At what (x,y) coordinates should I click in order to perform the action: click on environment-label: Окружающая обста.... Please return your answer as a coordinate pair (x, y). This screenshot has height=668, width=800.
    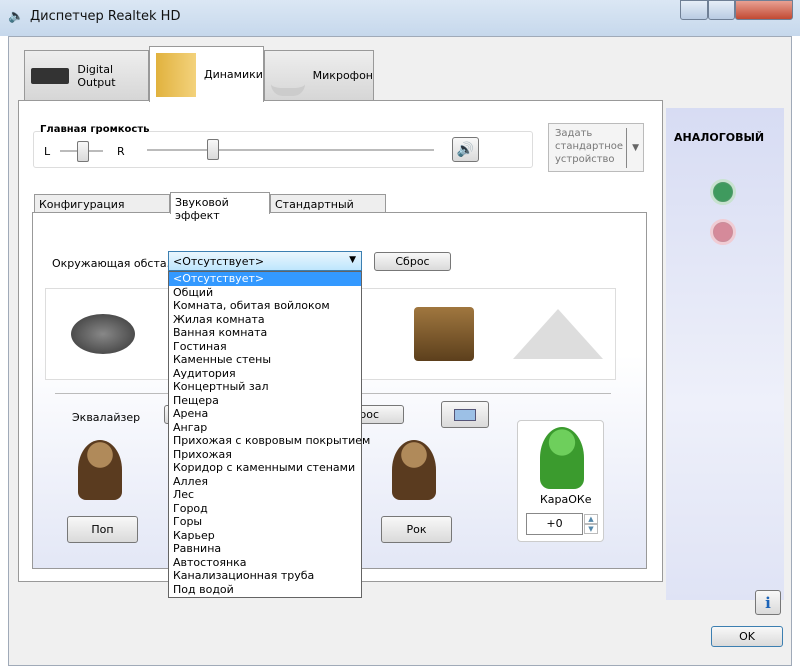
    Looking at the image, I should click on (115, 263).